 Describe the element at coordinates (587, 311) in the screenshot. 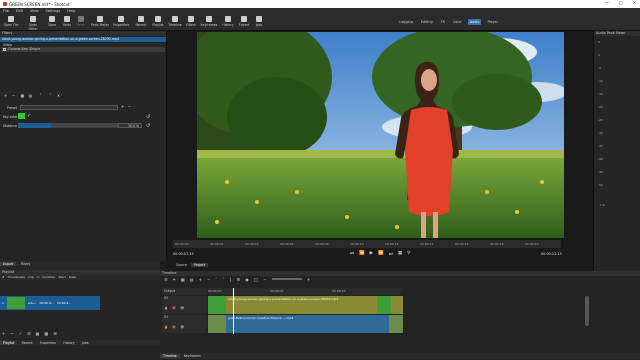

I see `timeline-scrollbar` at that location.